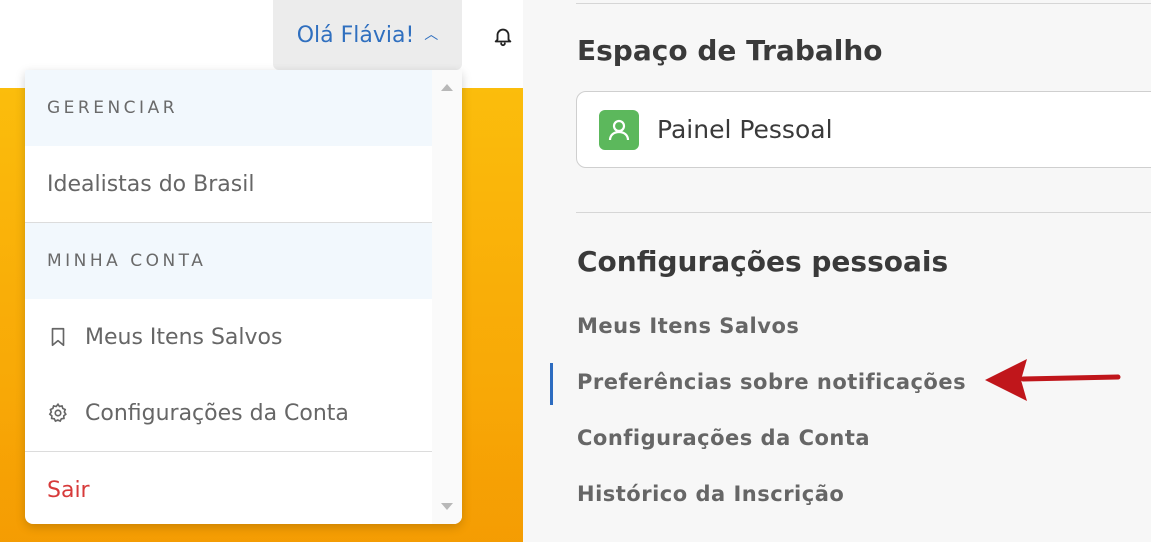  Describe the element at coordinates (355, 35) in the screenshot. I see `greeting-label: Olá Flávia!` at that location.